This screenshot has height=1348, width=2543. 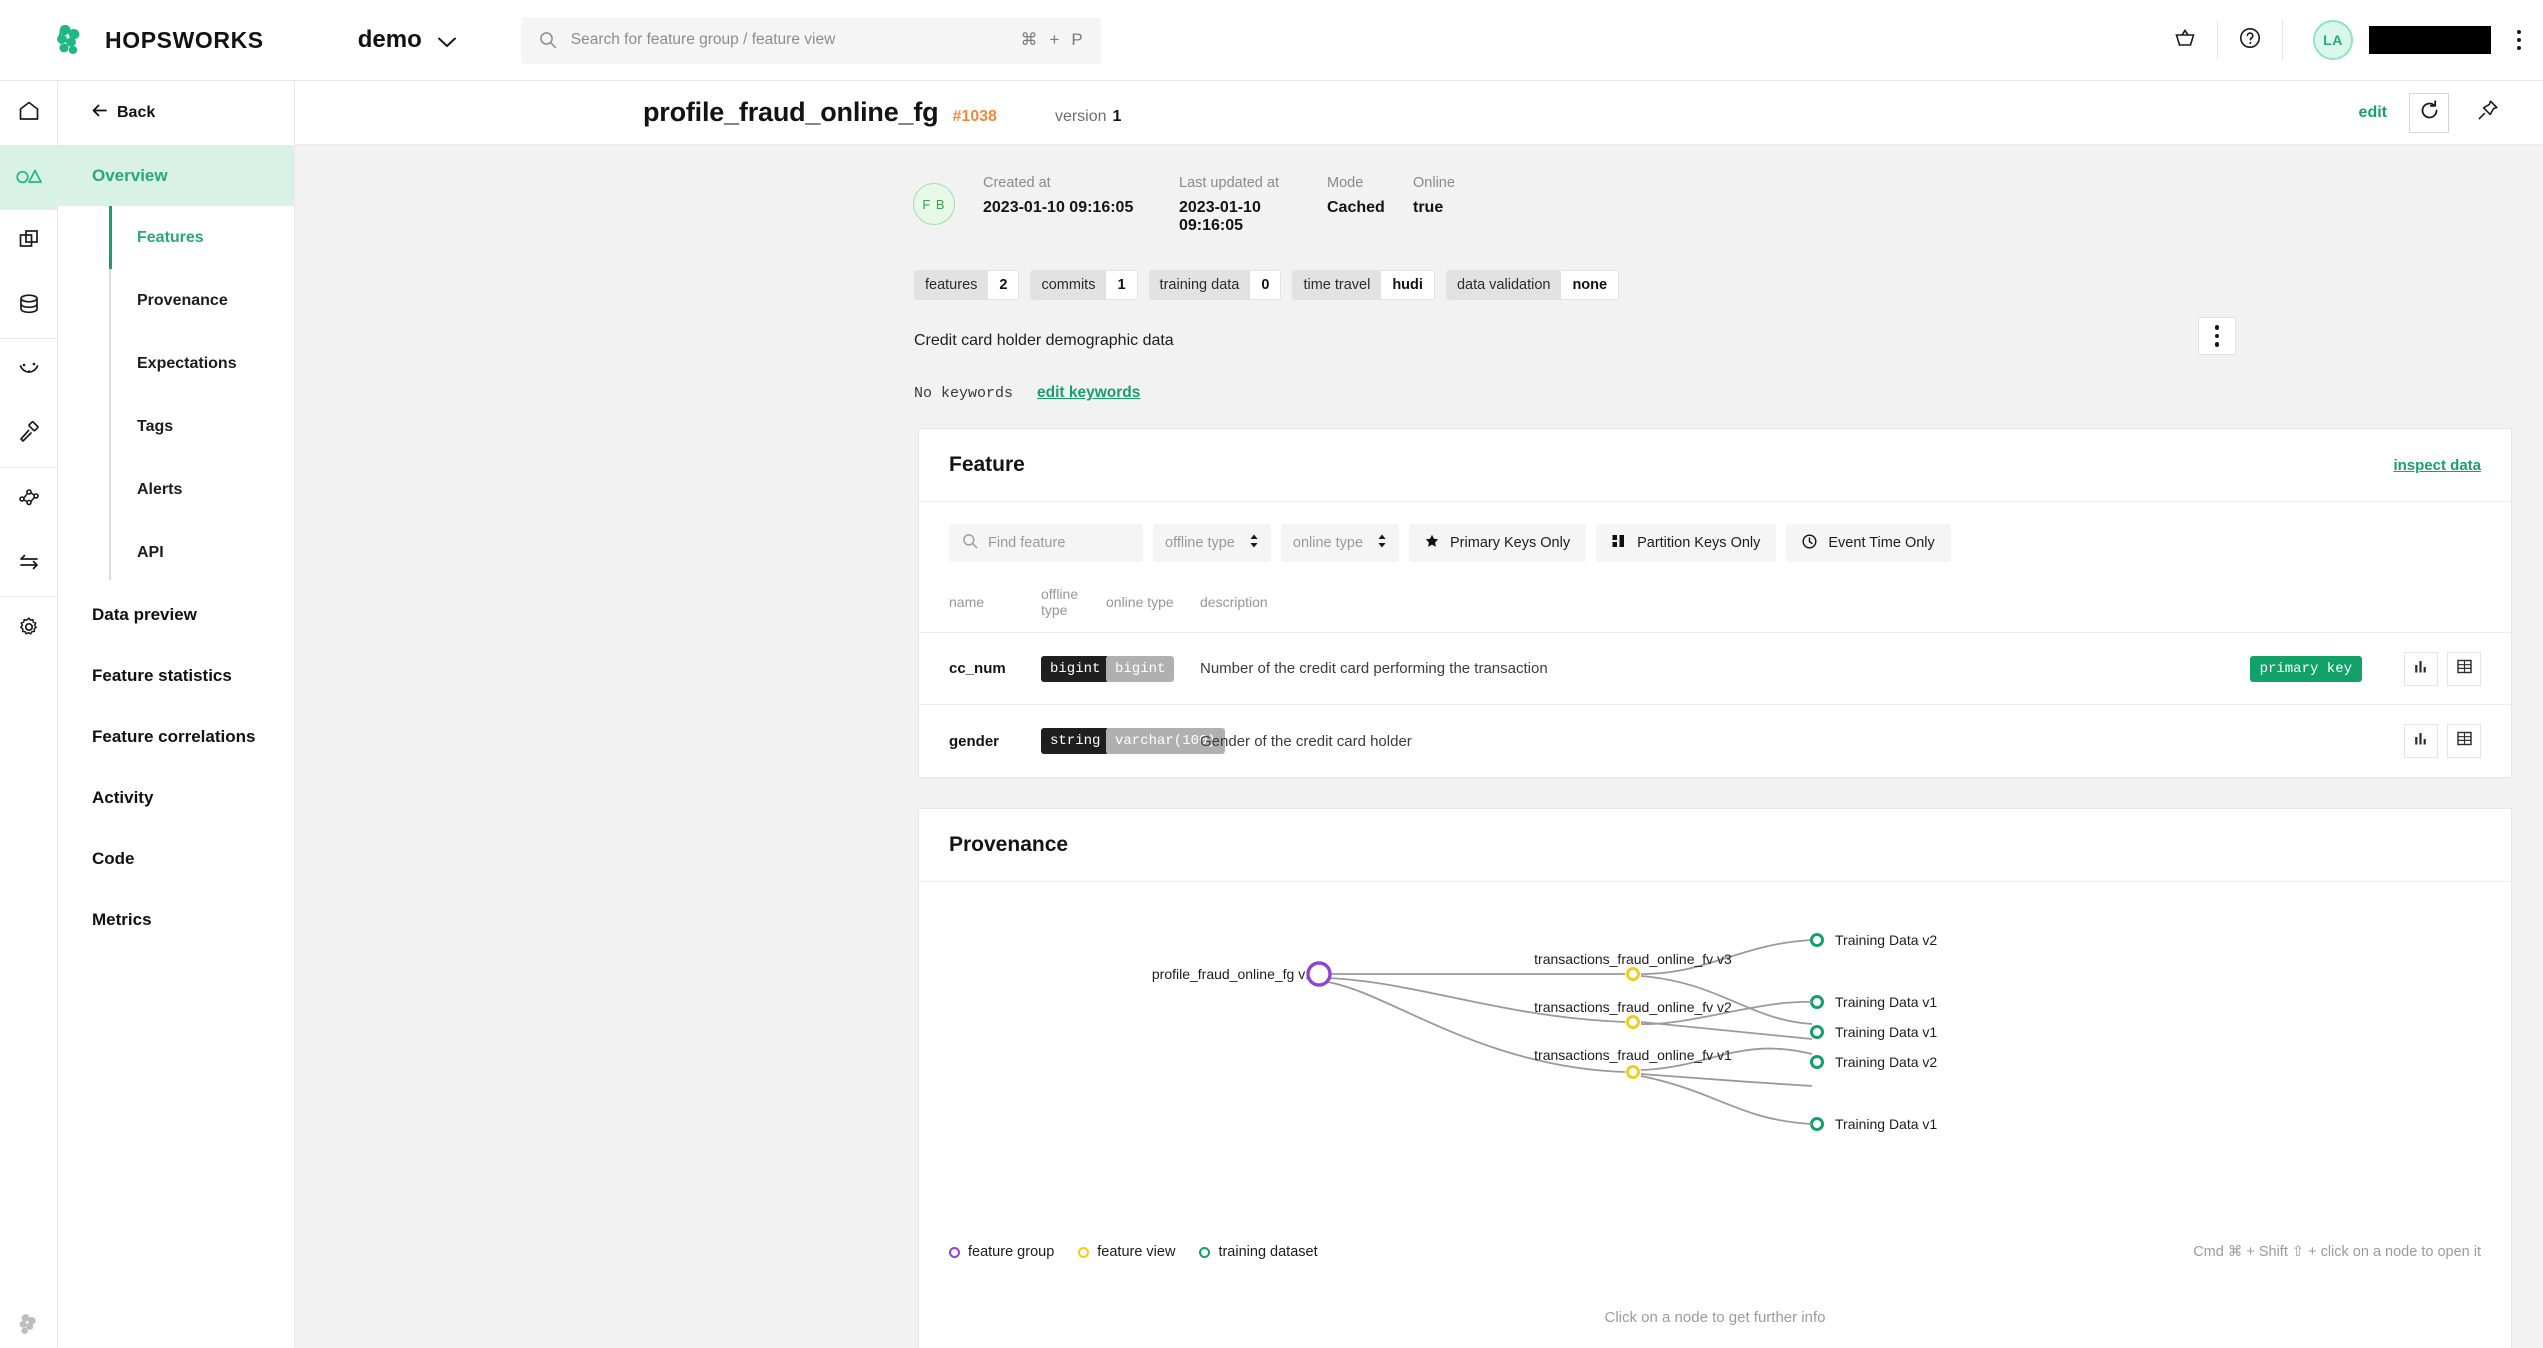 What do you see at coordinates (2437, 465) in the screenshot?
I see `inspect-data-link: inspect data` at bounding box center [2437, 465].